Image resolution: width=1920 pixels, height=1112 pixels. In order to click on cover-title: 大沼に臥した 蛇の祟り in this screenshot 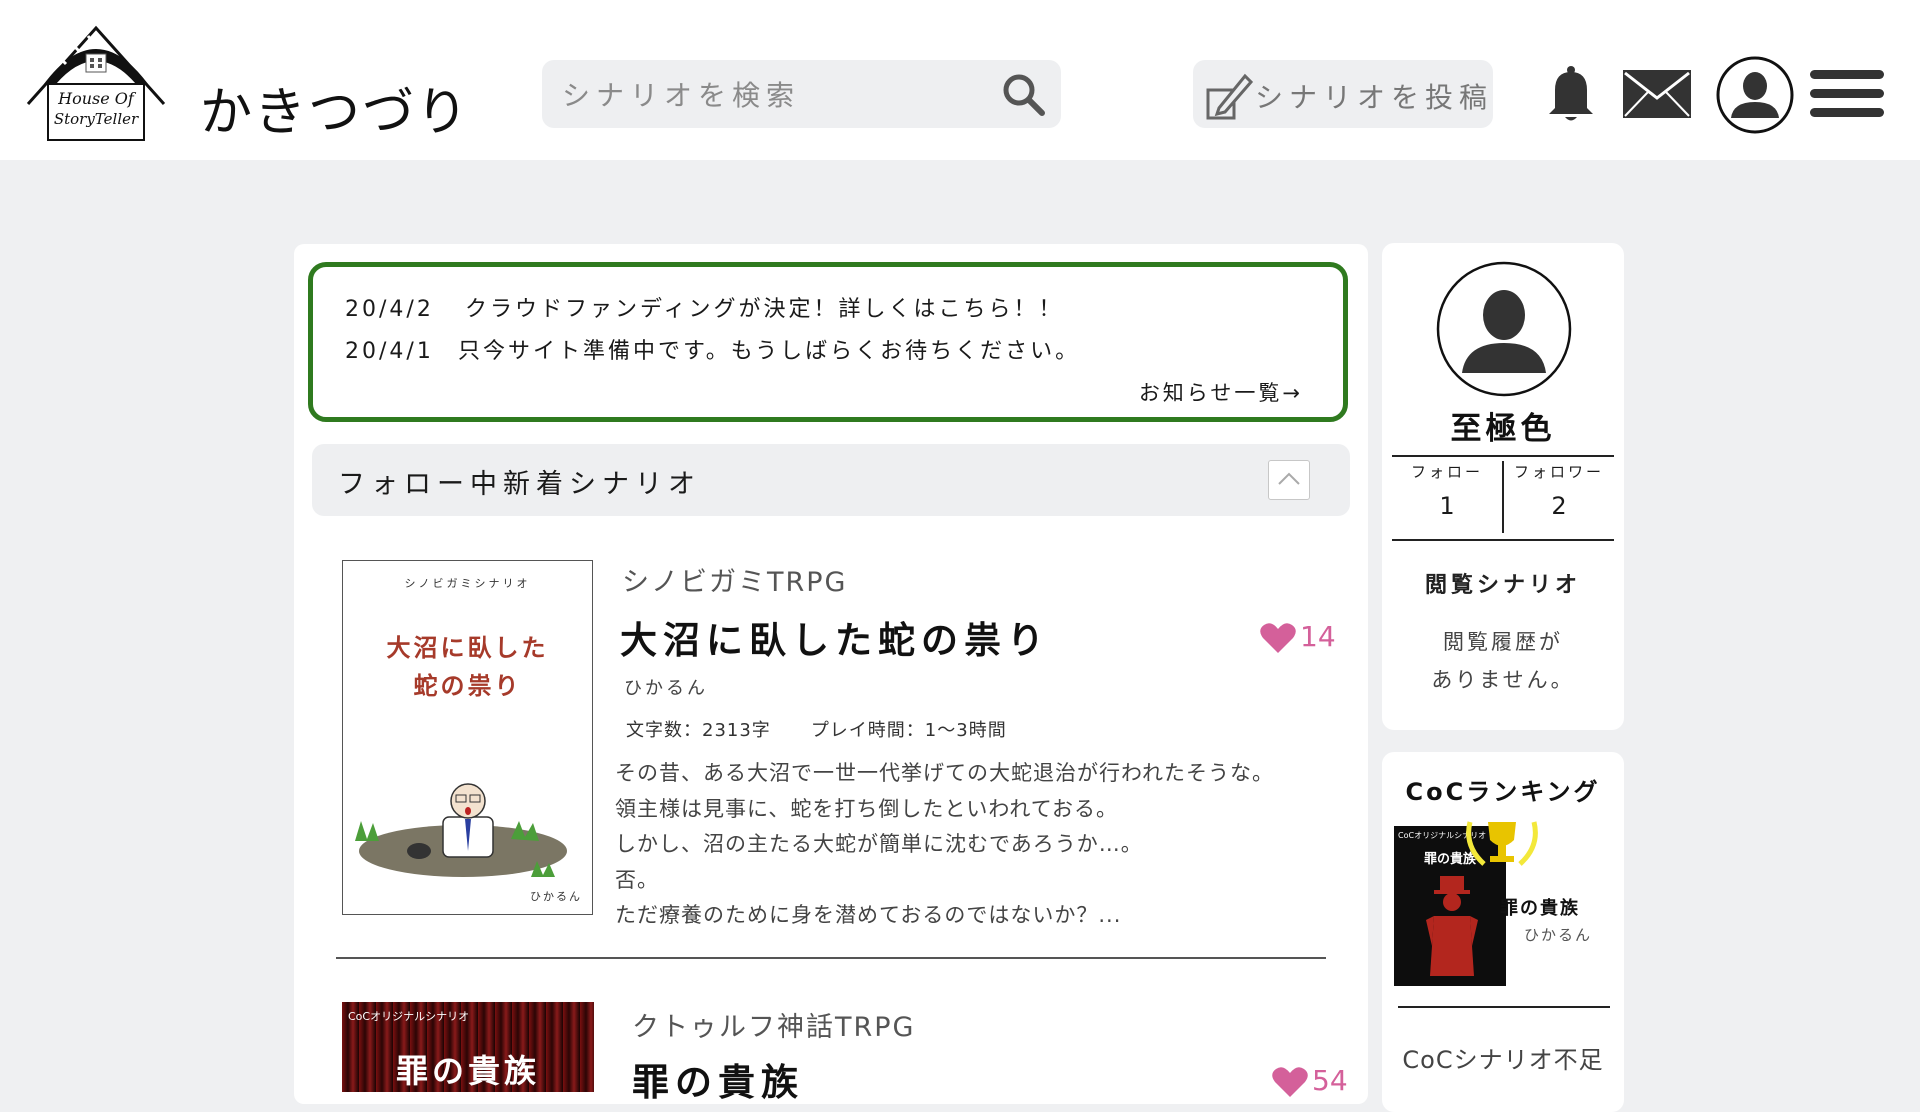, I will do `click(467, 667)`.